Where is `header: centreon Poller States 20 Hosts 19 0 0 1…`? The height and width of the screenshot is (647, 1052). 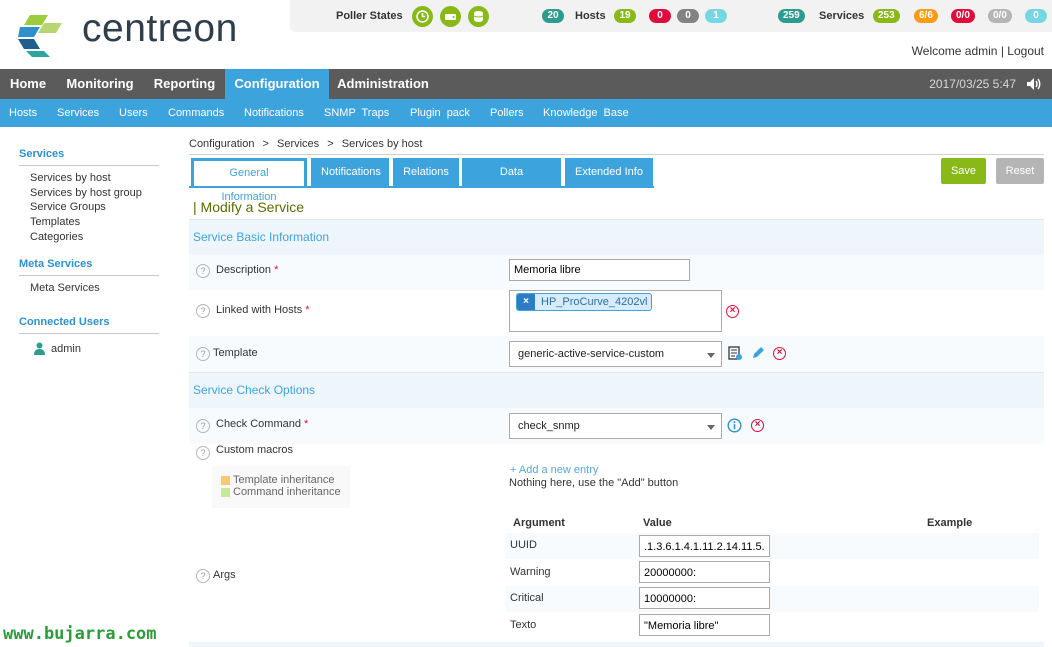
header: centreon Poller States 20 Hosts 19 0 0 1… is located at coordinates (526, 34).